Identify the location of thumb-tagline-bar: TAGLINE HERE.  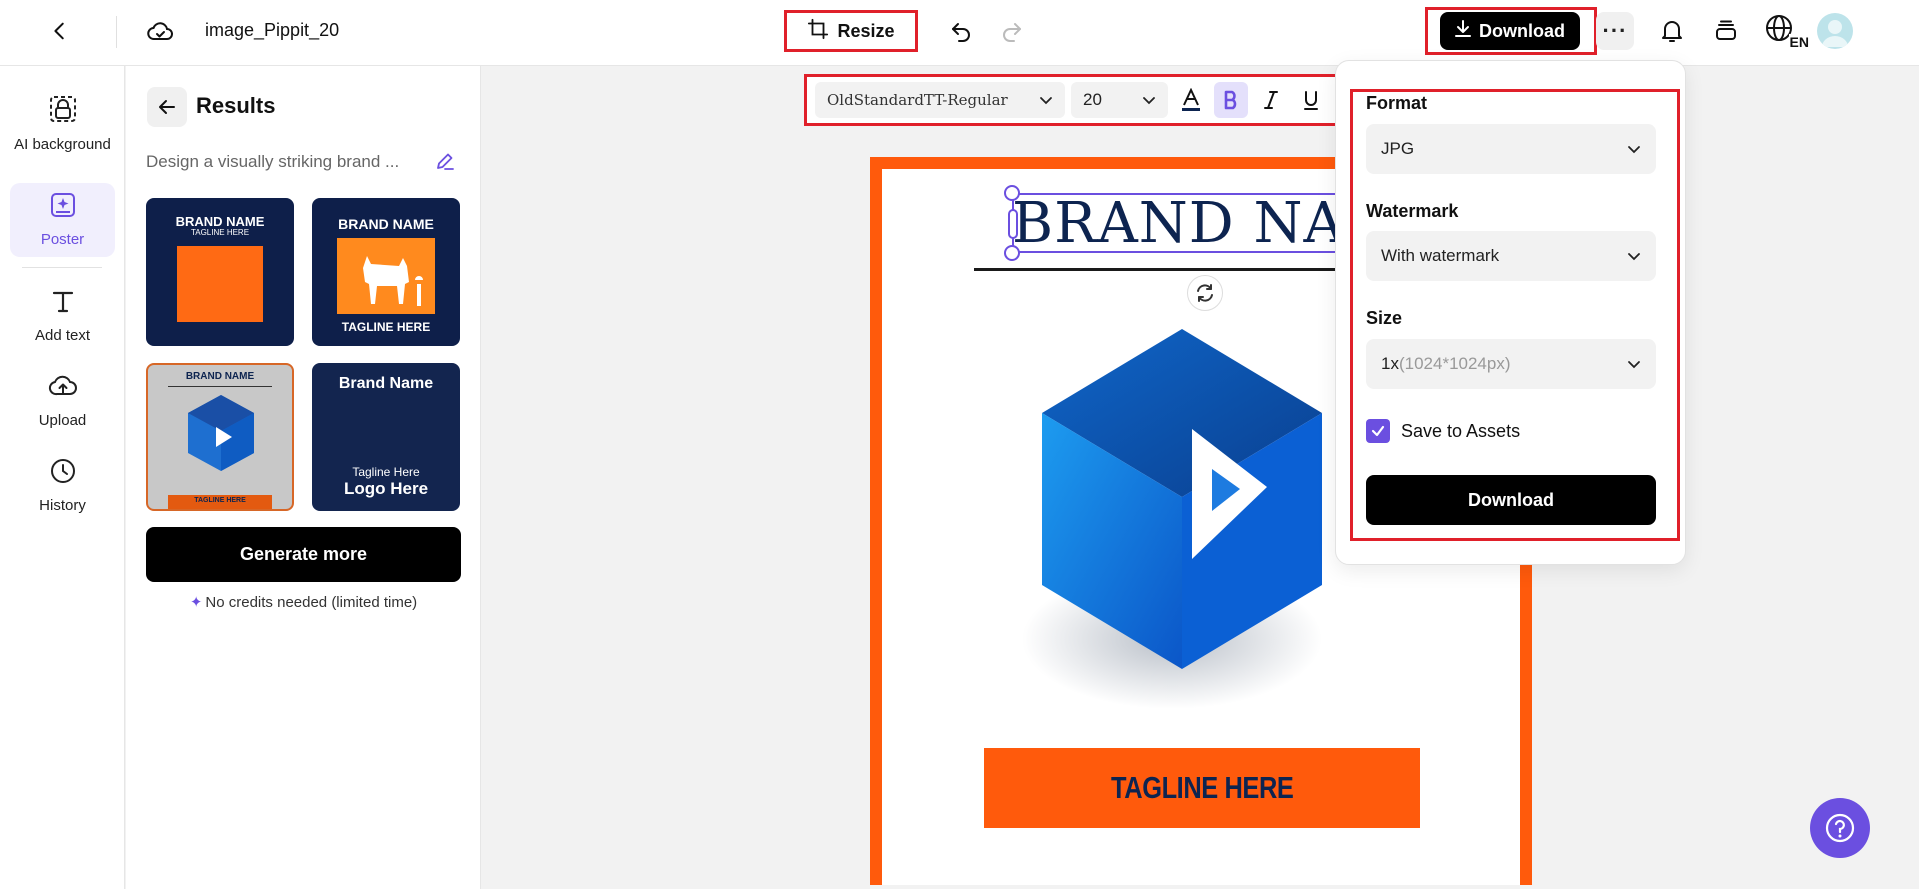
(220, 502).